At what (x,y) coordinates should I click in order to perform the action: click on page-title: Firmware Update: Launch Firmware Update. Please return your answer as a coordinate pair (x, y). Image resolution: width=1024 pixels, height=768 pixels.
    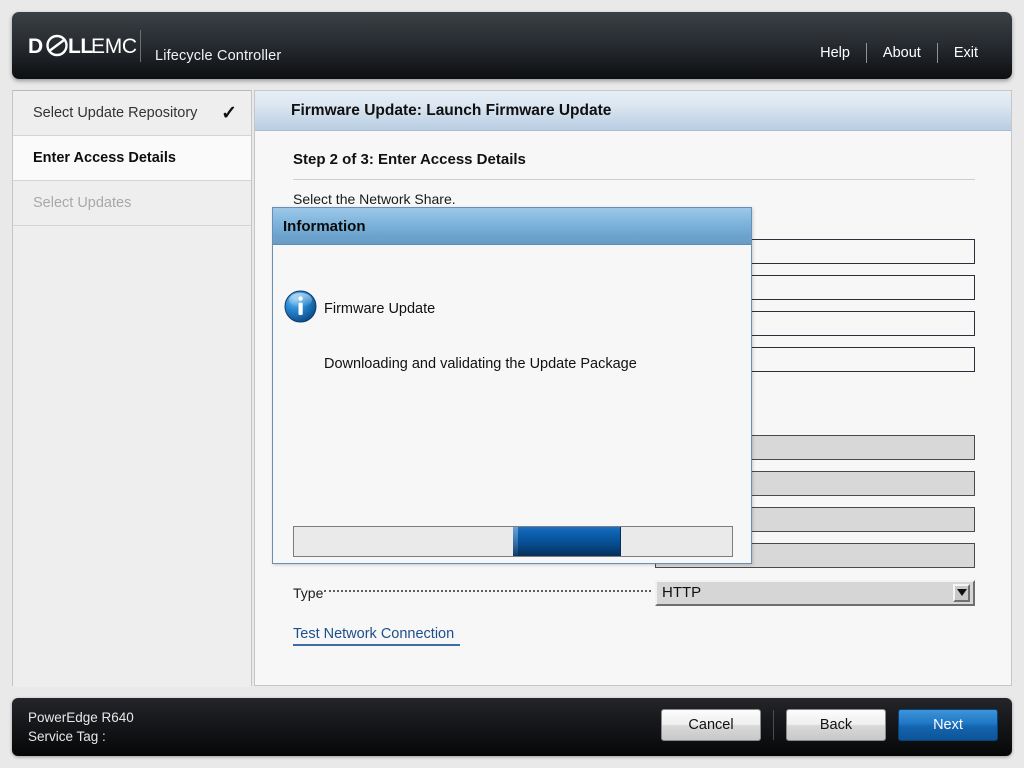
    Looking at the image, I should click on (451, 110).